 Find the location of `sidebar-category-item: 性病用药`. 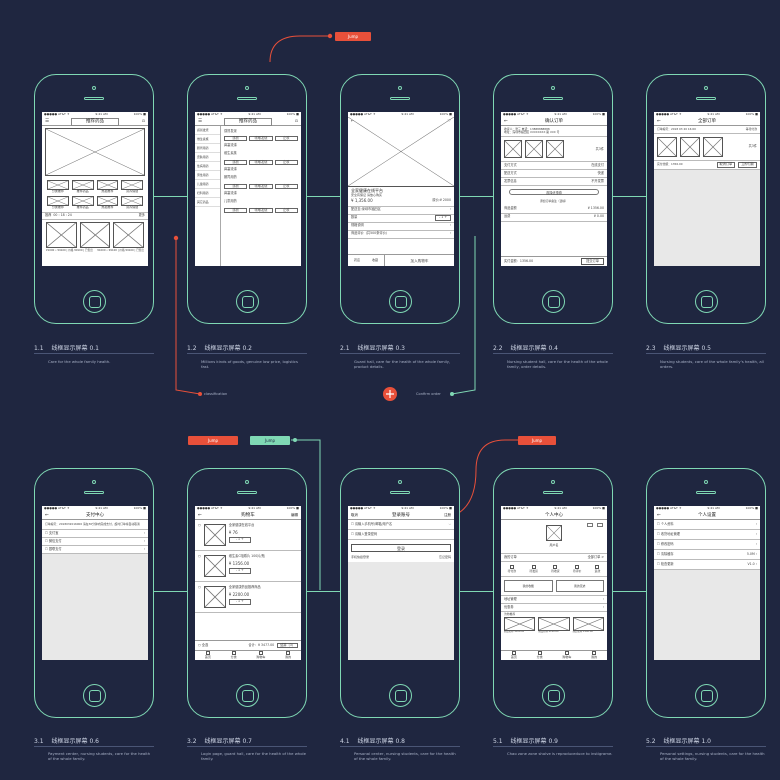

sidebar-category-item: 性病用药 is located at coordinates (207, 166).